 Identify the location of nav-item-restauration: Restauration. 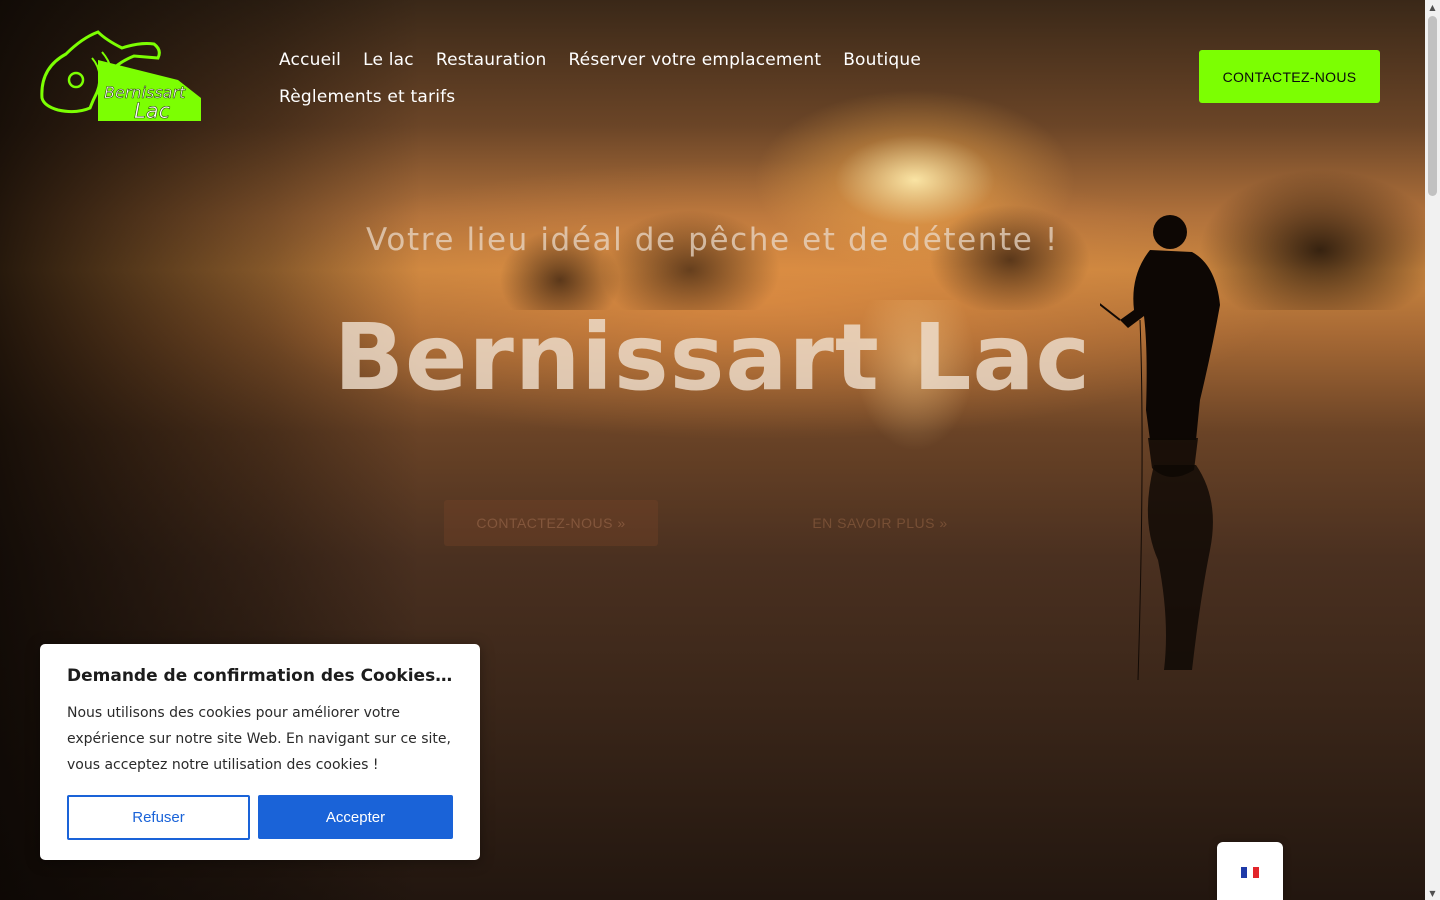
(491, 60).